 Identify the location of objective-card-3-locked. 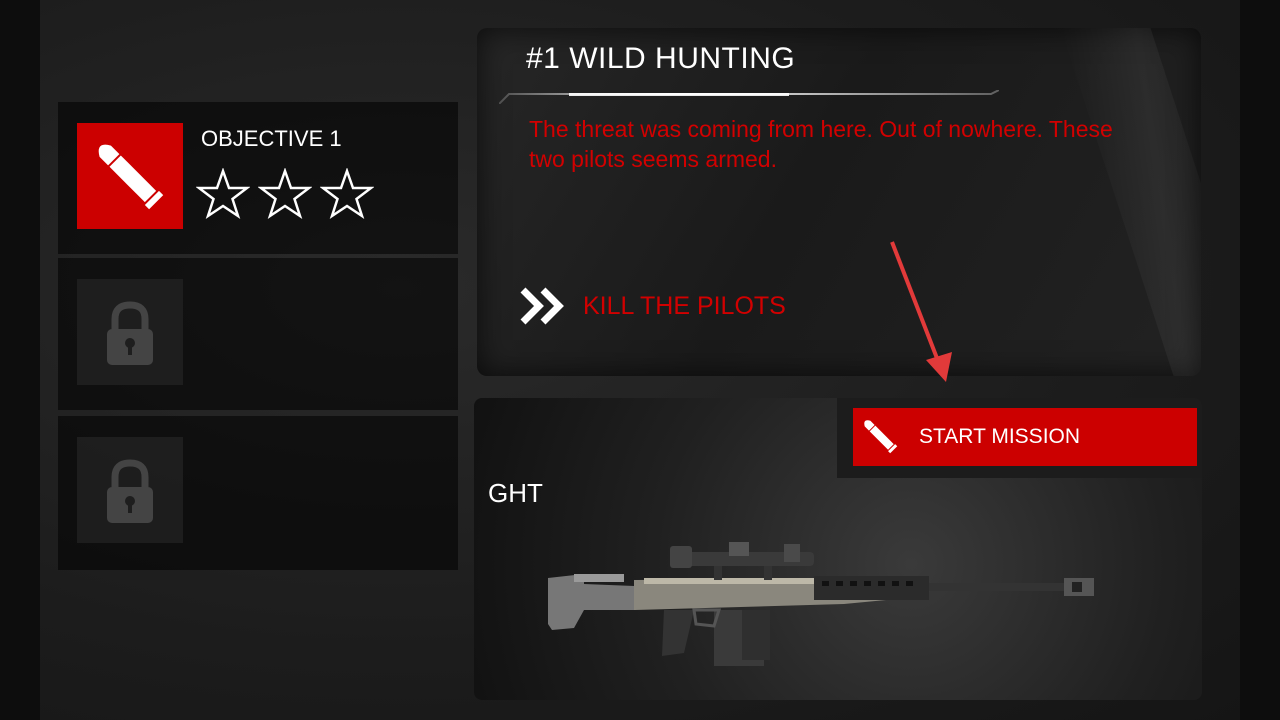
(258, 493).